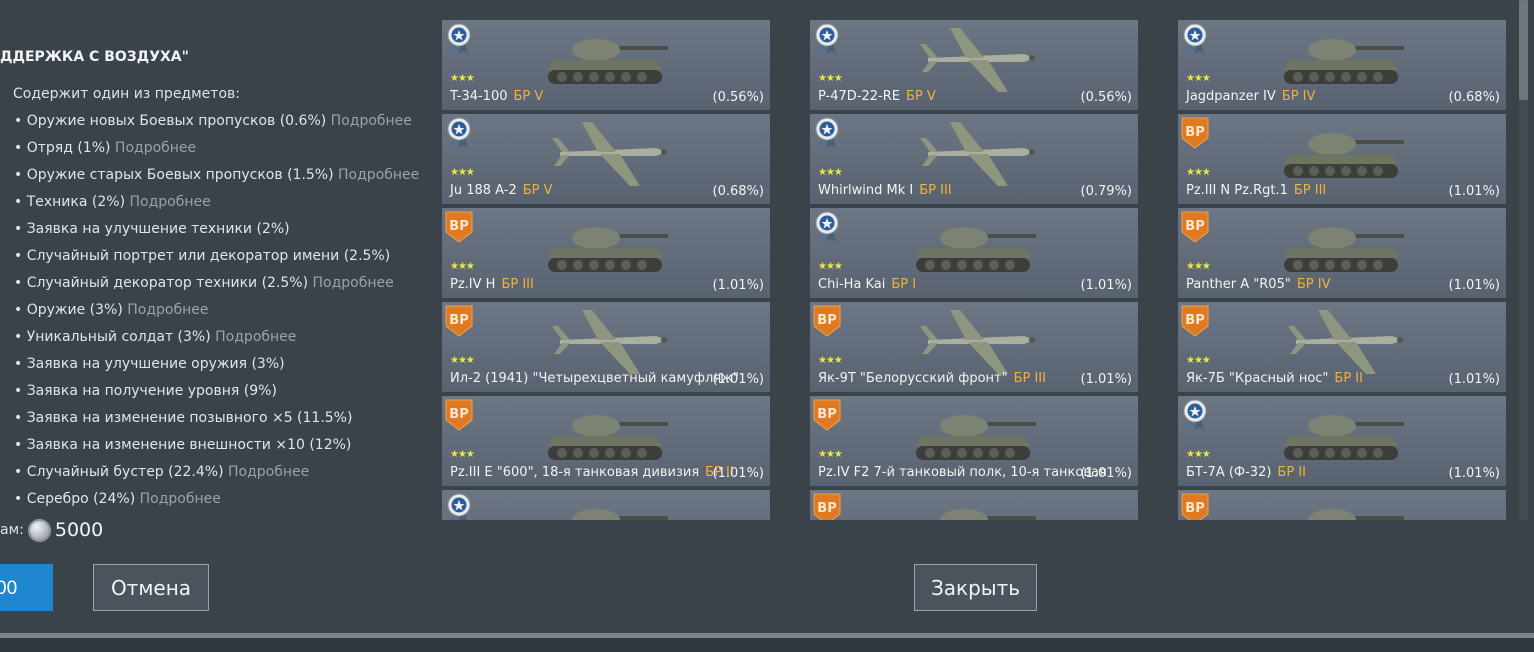 Image resolution: width=1534 pixels, height=652 pixels. I want to click on item-text: • Заявка на улучшение оружия (3%), so click(149, 364).